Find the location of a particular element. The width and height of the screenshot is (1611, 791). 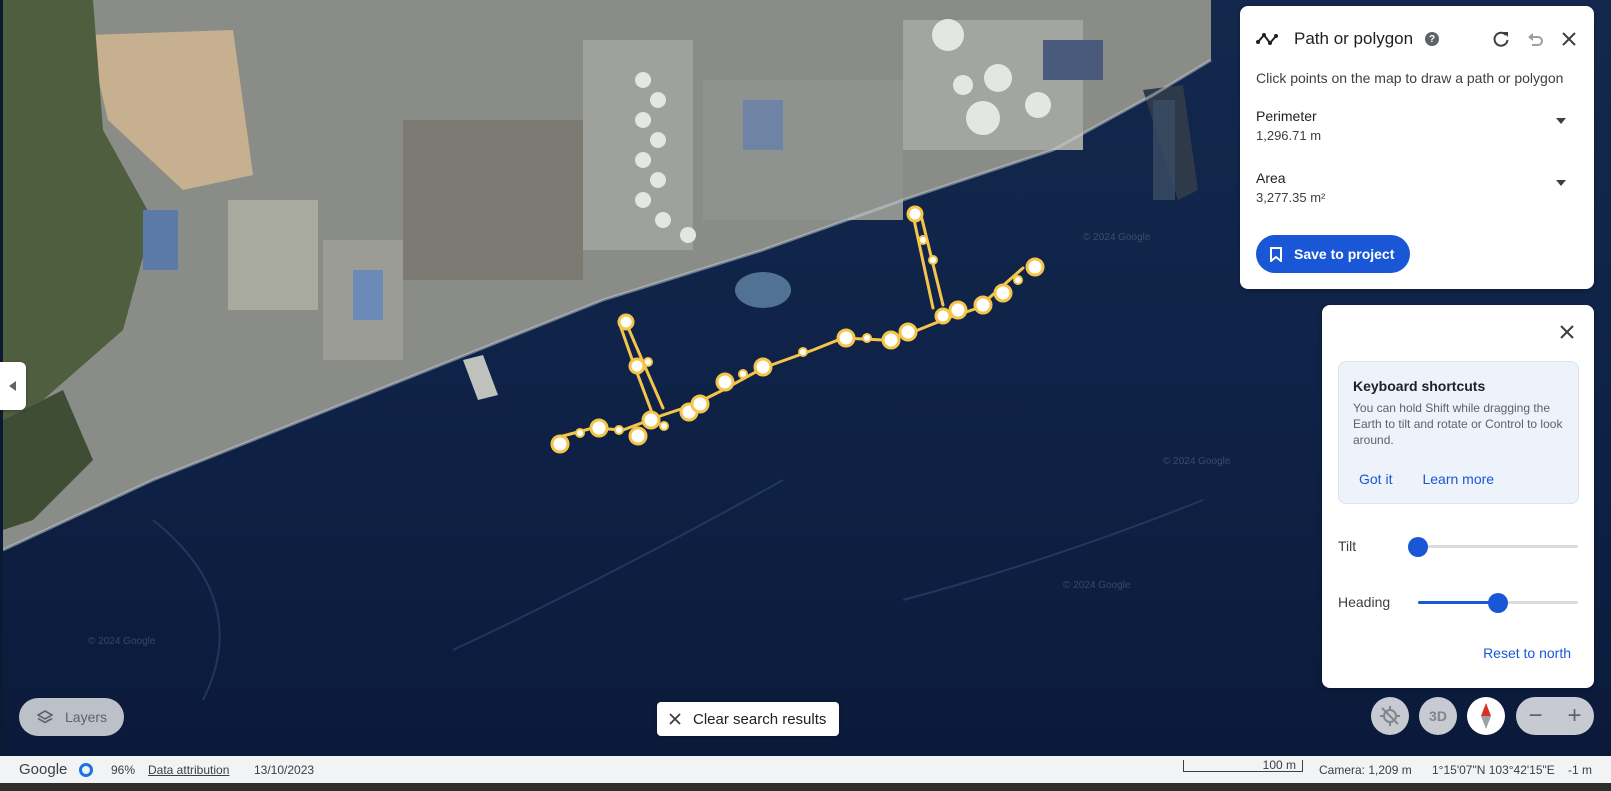

3d-toggle-button: 3D is located at coordinates (1438, 716).